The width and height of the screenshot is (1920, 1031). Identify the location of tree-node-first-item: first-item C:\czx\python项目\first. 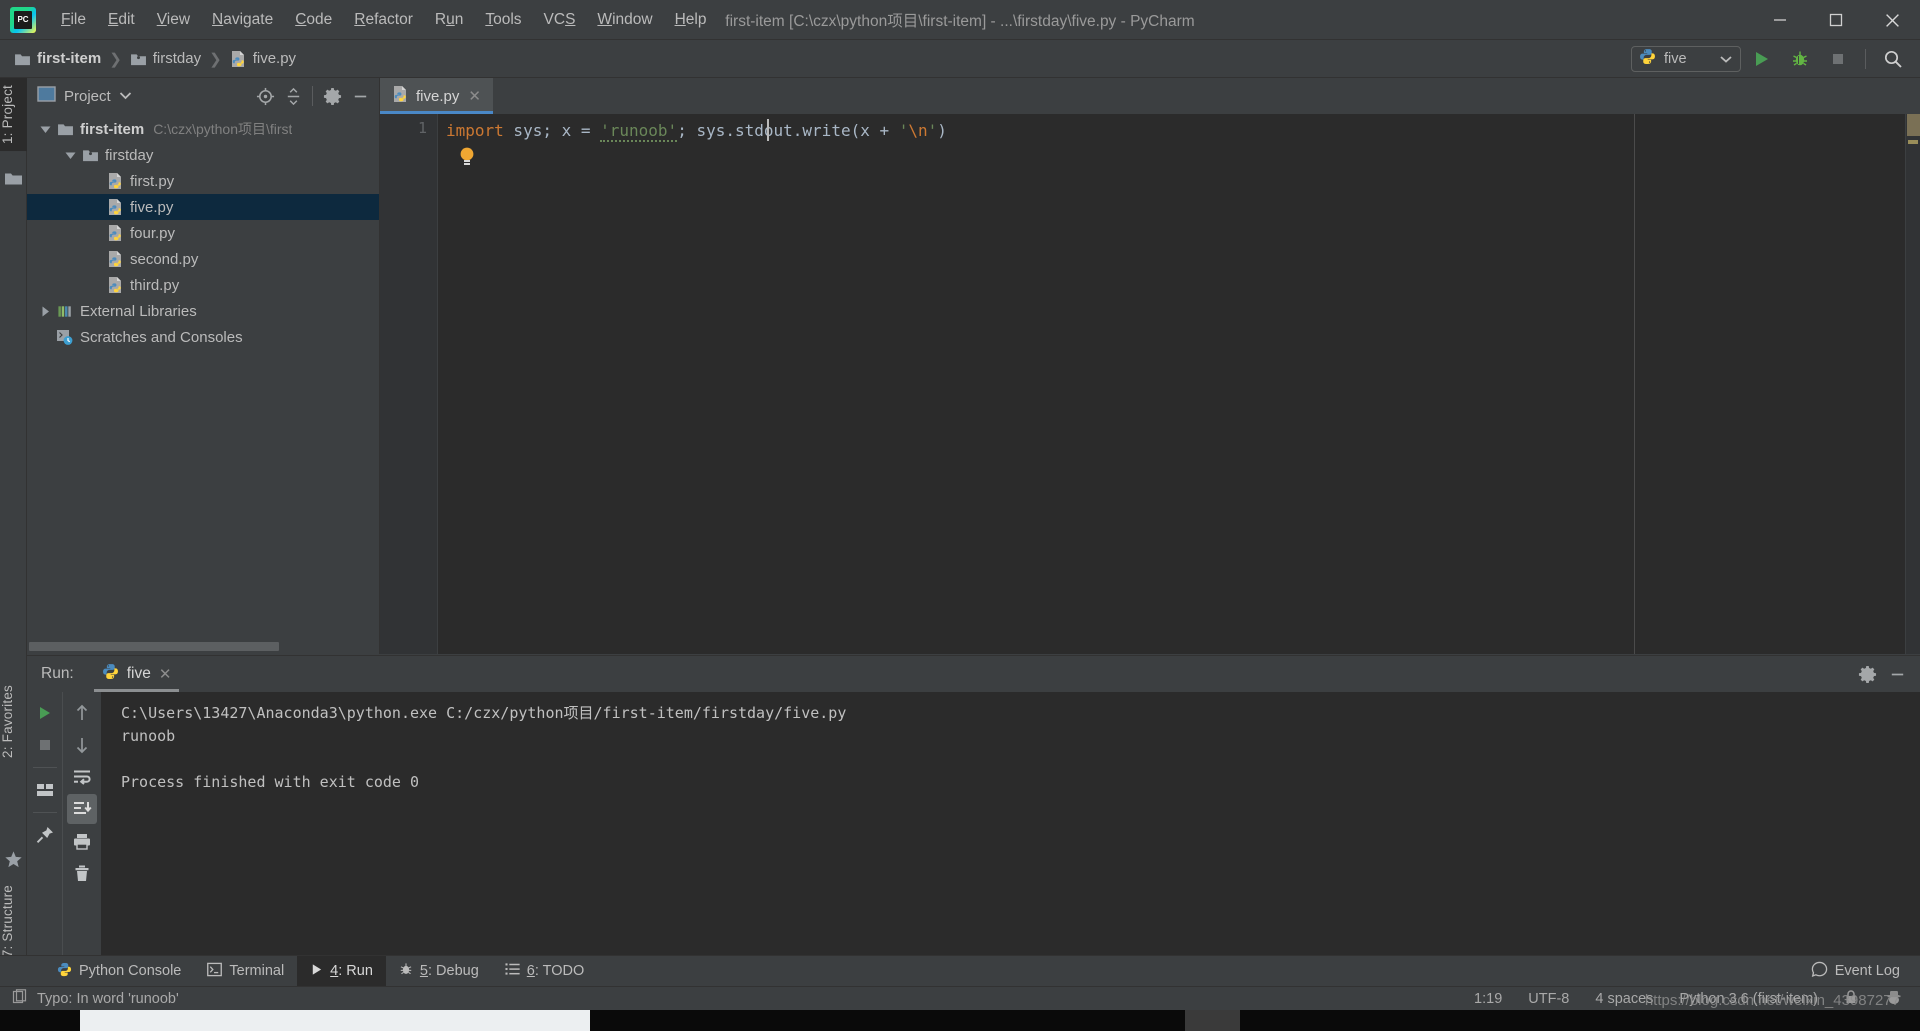
(203, 129).